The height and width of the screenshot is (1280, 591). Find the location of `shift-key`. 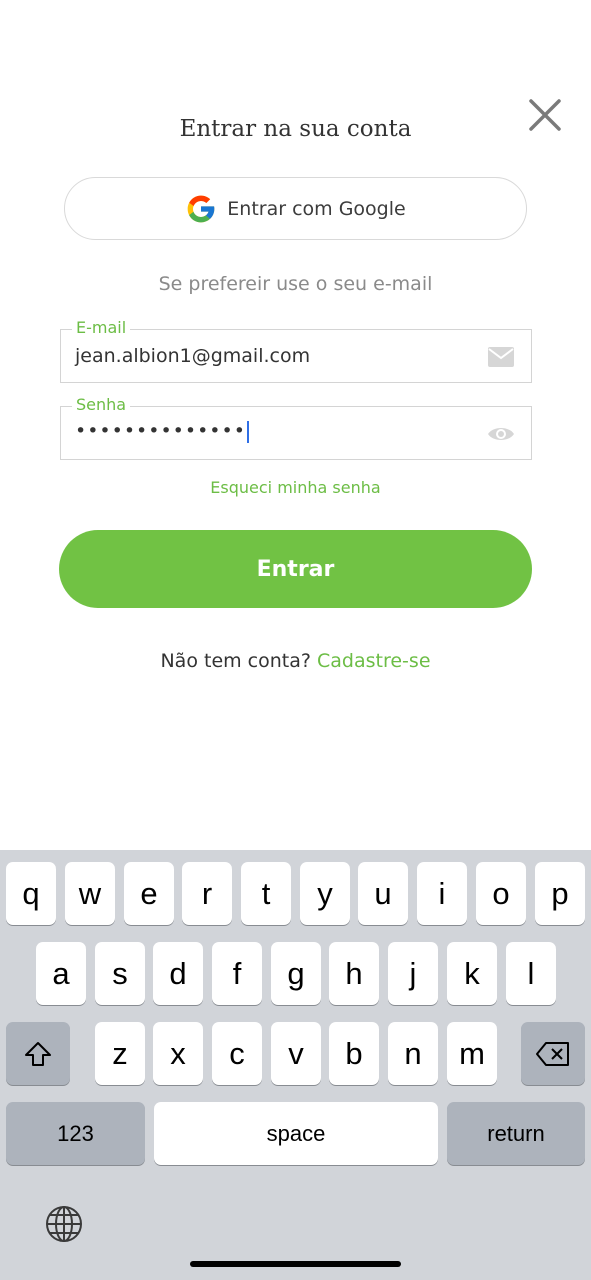

shift-key is located at coordinates (38, 1053).